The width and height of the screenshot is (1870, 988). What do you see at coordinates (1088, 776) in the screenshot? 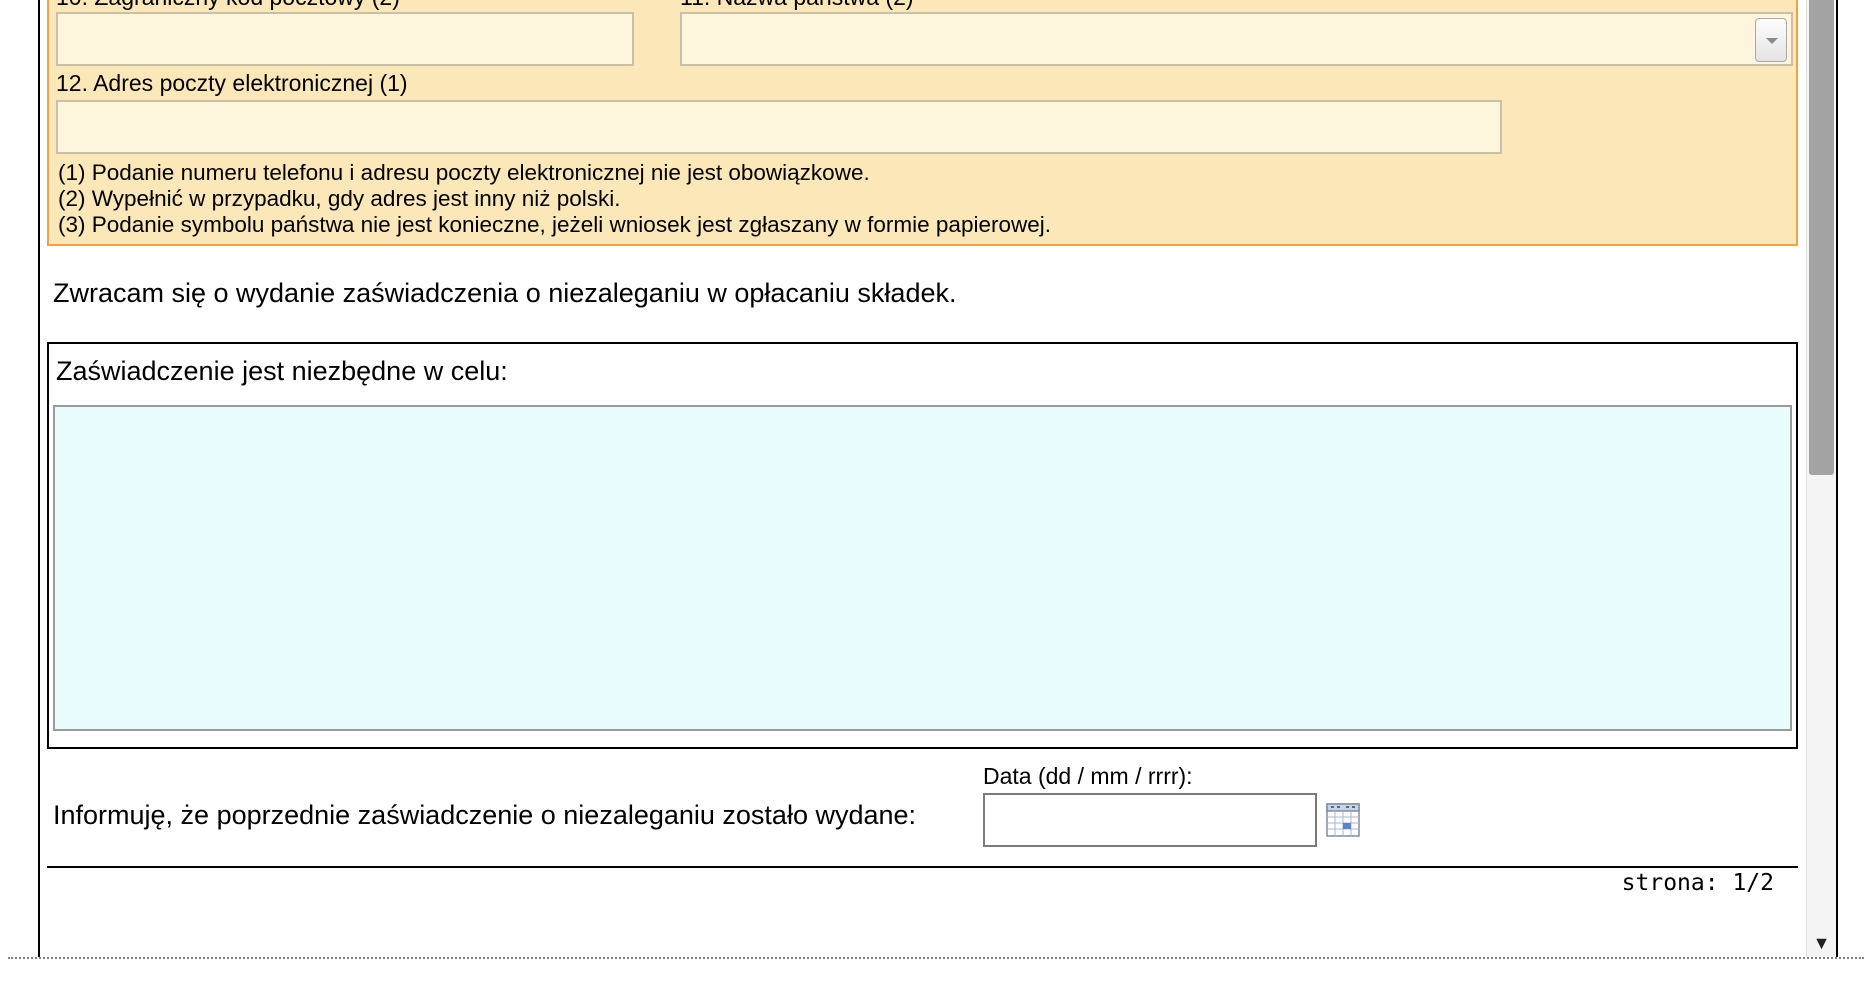
I see `date-label: Data (dd / mm / rrrr):` at bounding box center [1088, 776].